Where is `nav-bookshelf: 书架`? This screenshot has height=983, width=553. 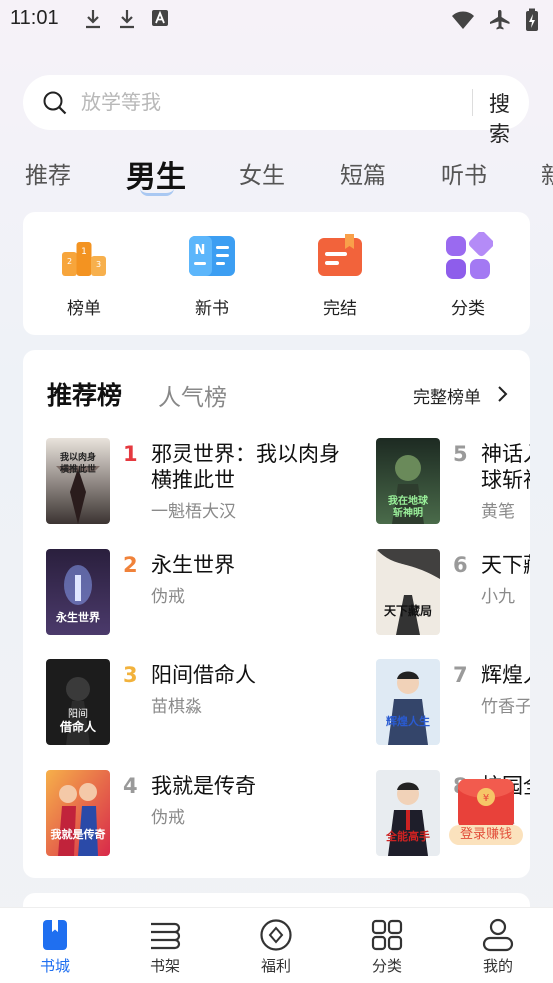
nav-bookshelf: 书架 is located at coordinates (165, 947).